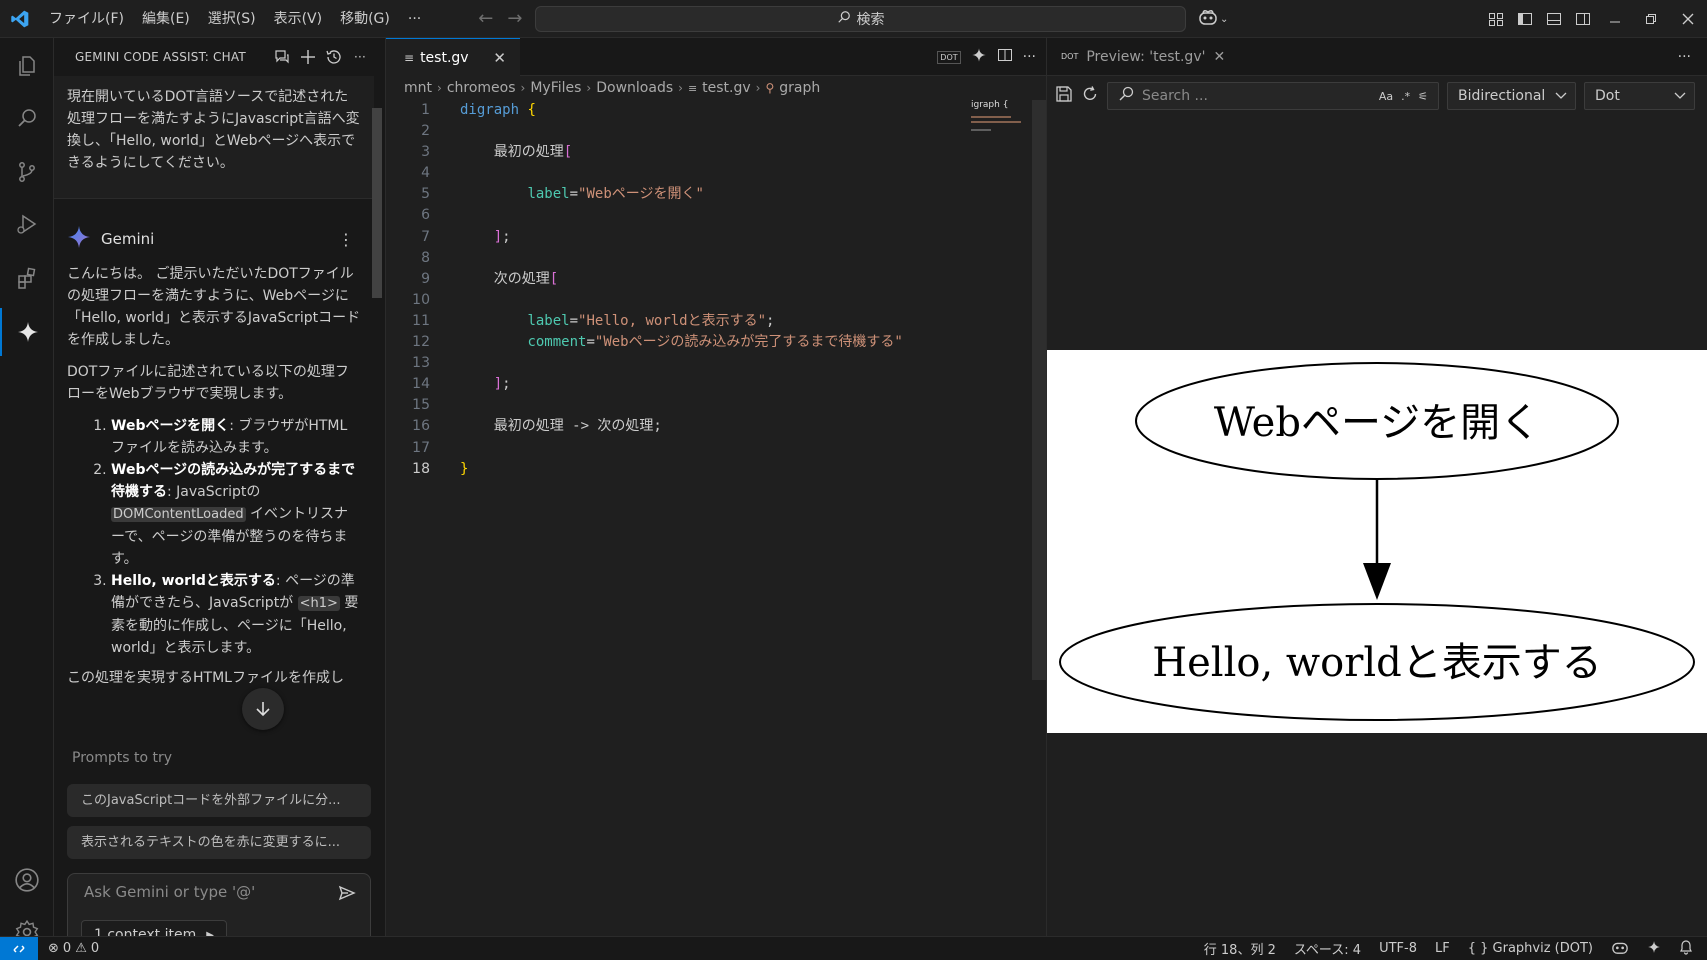 Image resolution: width=1707 pixels, height=960 pixels. Describe the element at coordinates (236, 437) in the screenshot. I see `step-item: Webページを開く: ブラウザがHTMLファイルを読み込みます。` at that location.